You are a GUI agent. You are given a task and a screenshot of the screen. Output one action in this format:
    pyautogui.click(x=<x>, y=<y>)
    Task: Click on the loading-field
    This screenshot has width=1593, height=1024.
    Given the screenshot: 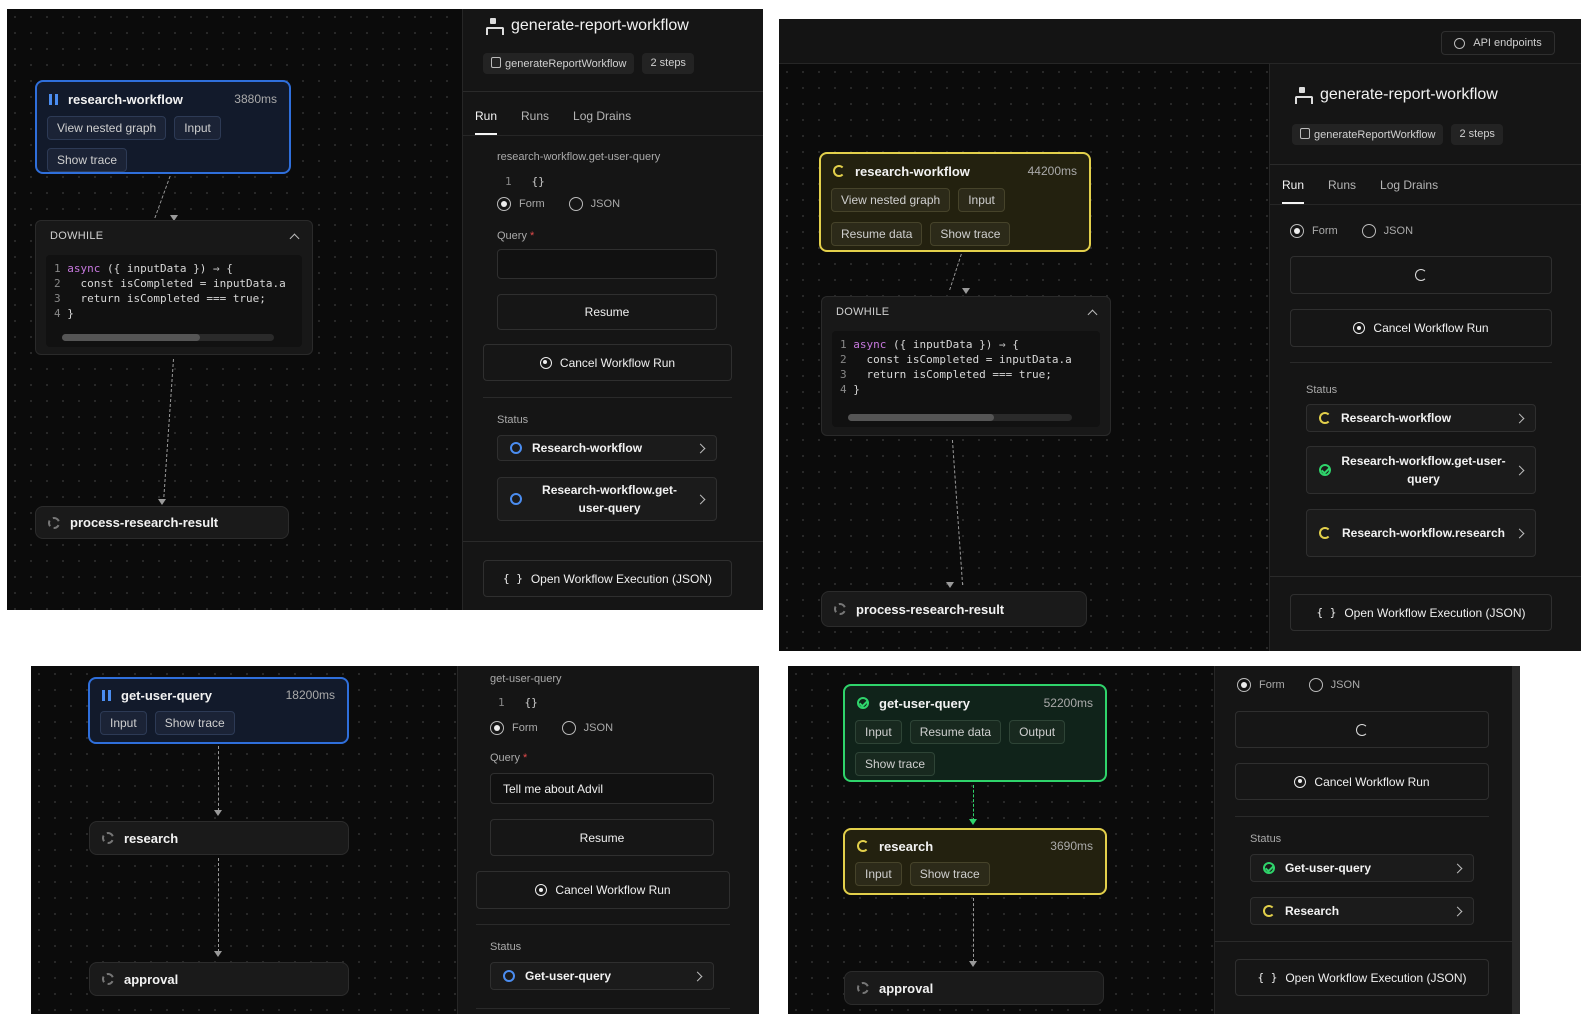 What is the action you would take?
    pyautogui.click(x=1362, y=729)
    